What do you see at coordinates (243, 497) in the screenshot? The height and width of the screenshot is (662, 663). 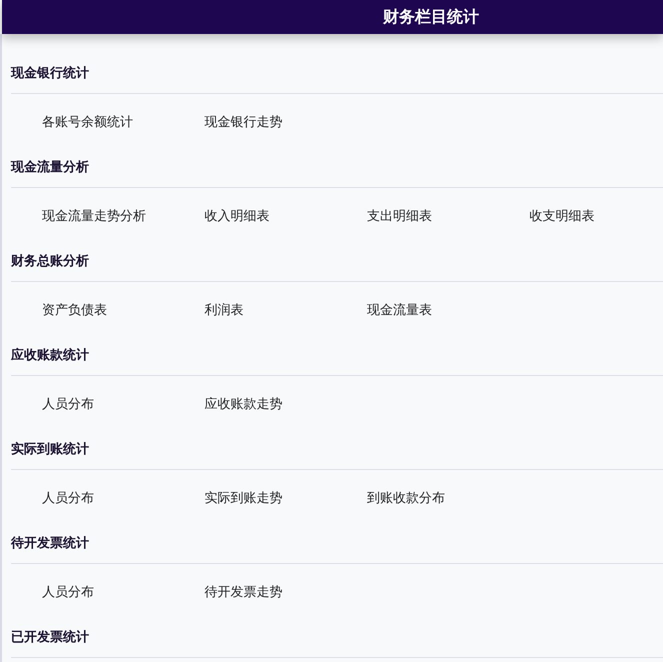 I see `report-link: 实际到账走势` at bounding box center [243, 497].